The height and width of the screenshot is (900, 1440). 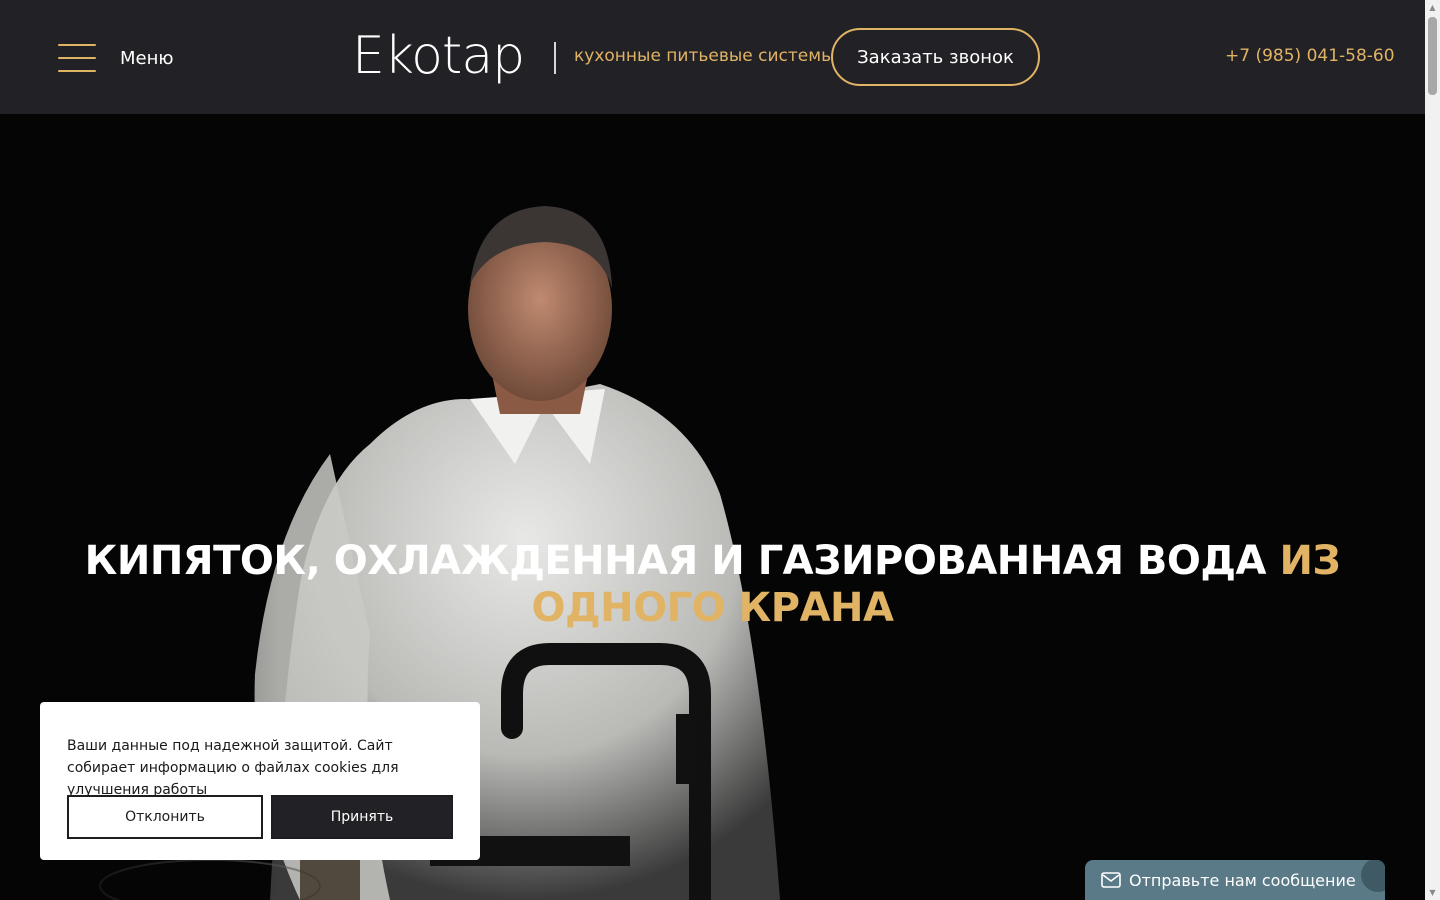 I want to click on chat-label: Отправьте нам сообщение, so click(x=1242, y=880).